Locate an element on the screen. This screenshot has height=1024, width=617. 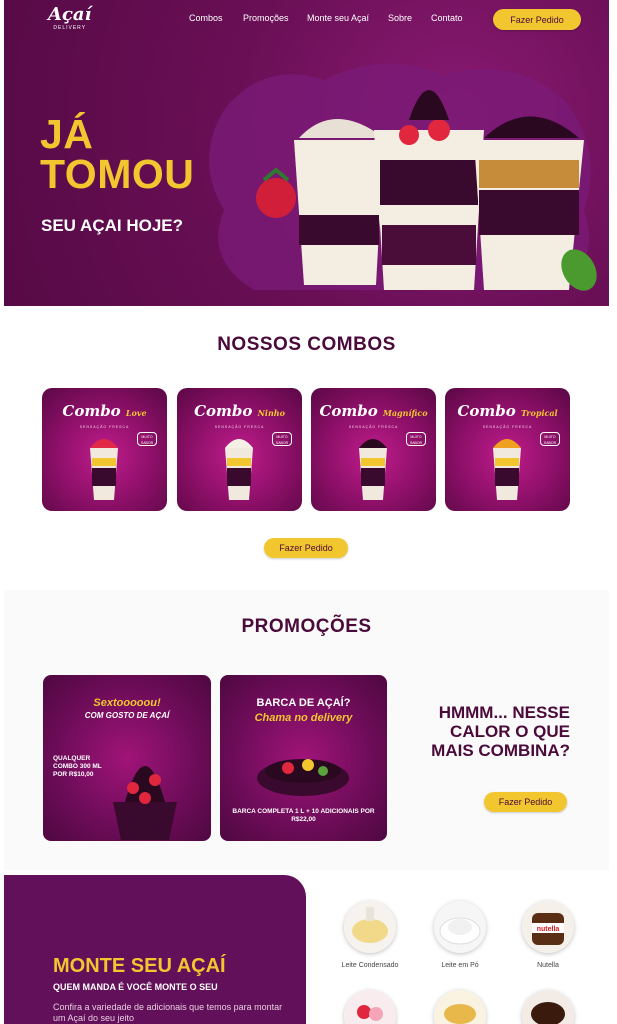
granola-icon is located at coordinates (460, 1007).